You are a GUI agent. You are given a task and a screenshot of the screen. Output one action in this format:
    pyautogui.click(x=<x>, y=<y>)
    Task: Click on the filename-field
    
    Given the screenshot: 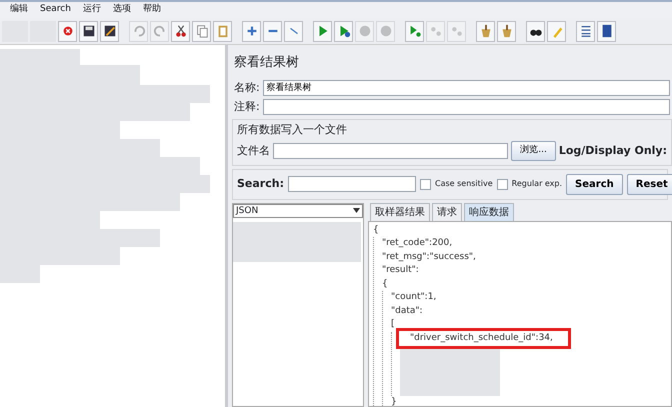 What is the action you would take?
    pyautogui.click(x=390, y=150)
    